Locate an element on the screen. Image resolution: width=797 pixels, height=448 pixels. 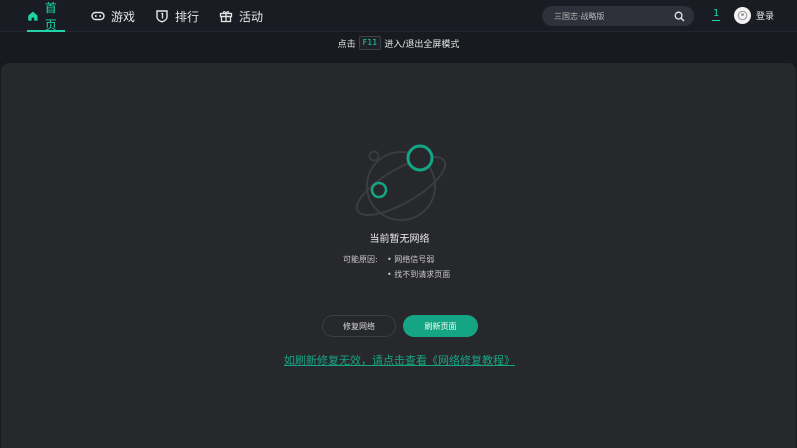
login-link: 登录 is located at coordinates (765, 15).